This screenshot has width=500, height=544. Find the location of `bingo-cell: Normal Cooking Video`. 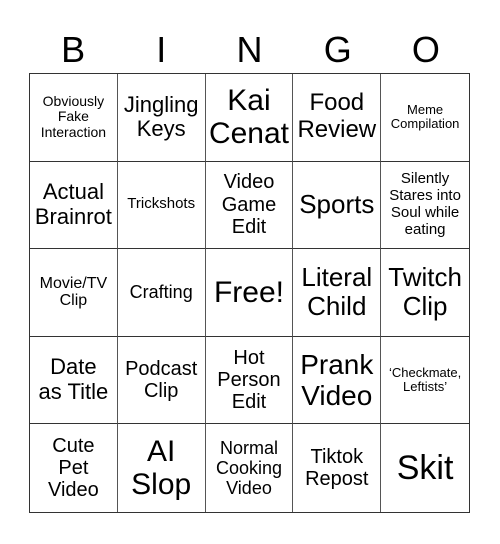

bingo-cell: Normal Cooking Video is located at coordinates (250, 468).